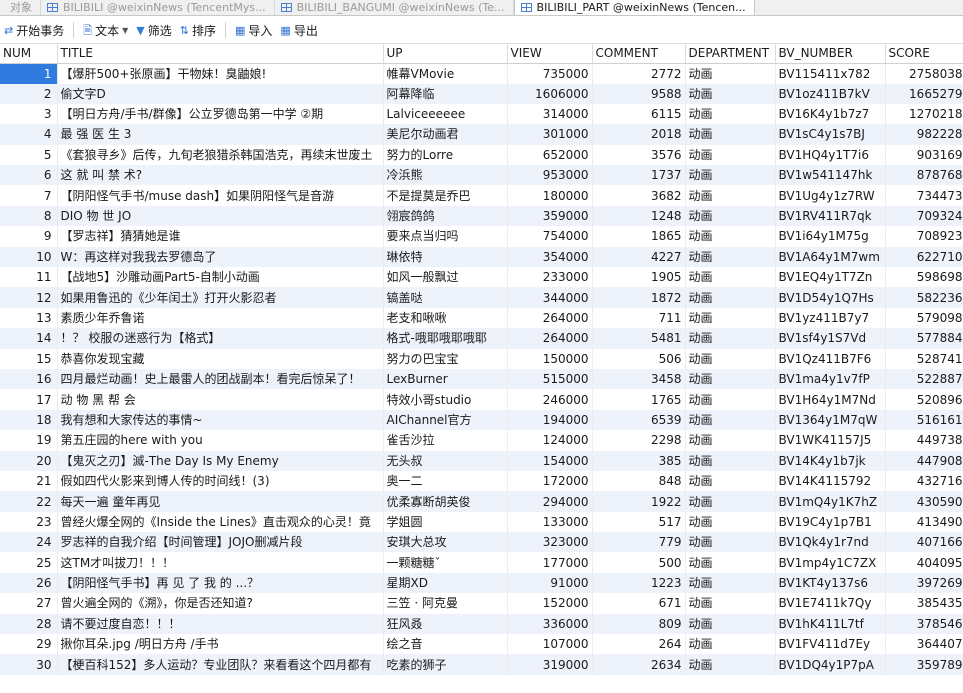 The image size is (963, 693). What do you see at coordinates (639, 277) in the screenshot?
I see `comment-cell: 1905` at bounding box center [639, 277].